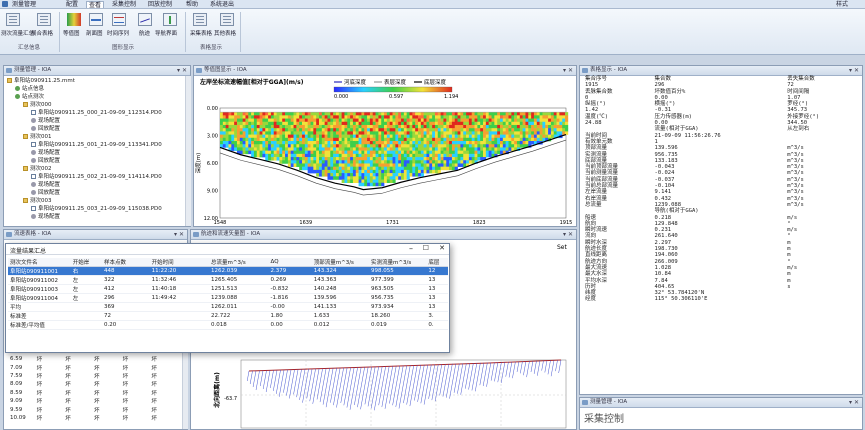  I want to click on menu-view: 查看, so click(95, 5).